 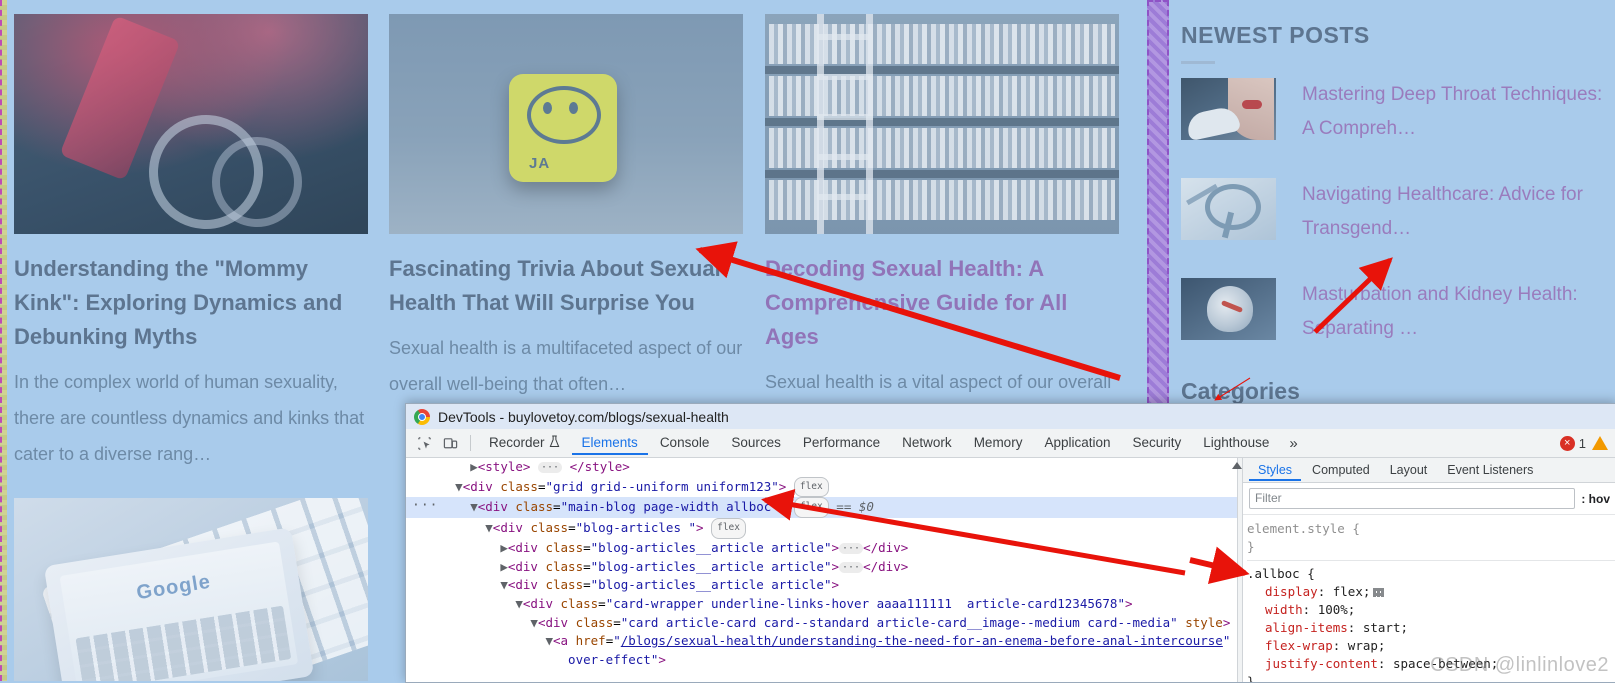 What do you see at coordinates (517, 442) in the screenshot?
I see `tab-recorder-label: Recorder` at bounding box center [517, 442].